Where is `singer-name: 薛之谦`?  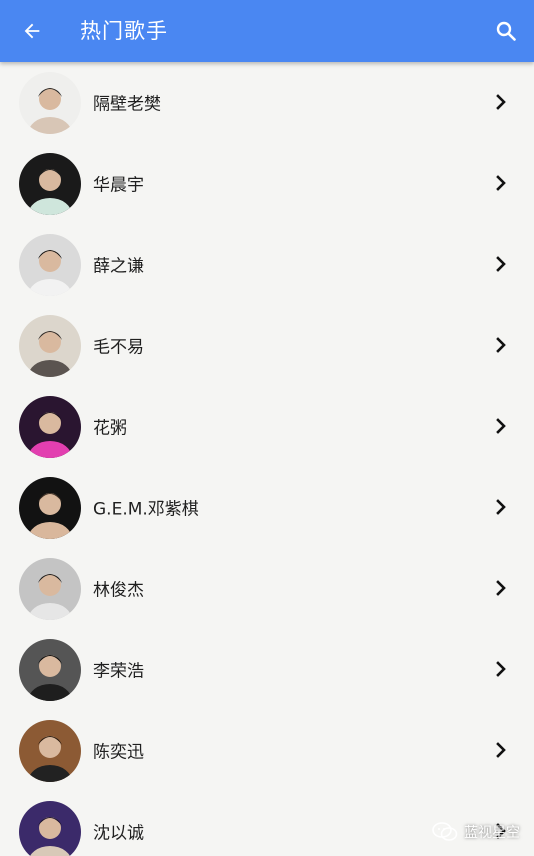
singer-name: 薛之谦 is located at coordinates (118, 266).